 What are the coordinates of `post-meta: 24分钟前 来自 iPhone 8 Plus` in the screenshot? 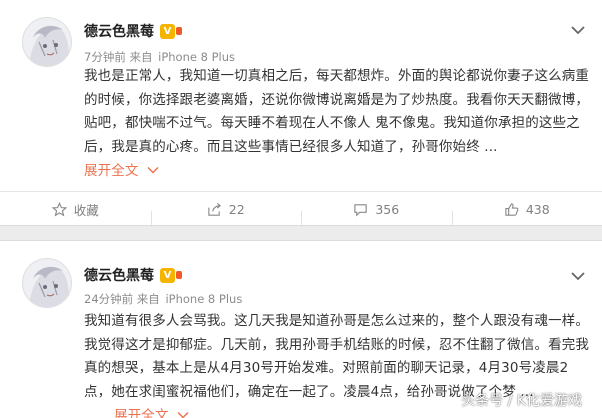 It's located at (163, 299).